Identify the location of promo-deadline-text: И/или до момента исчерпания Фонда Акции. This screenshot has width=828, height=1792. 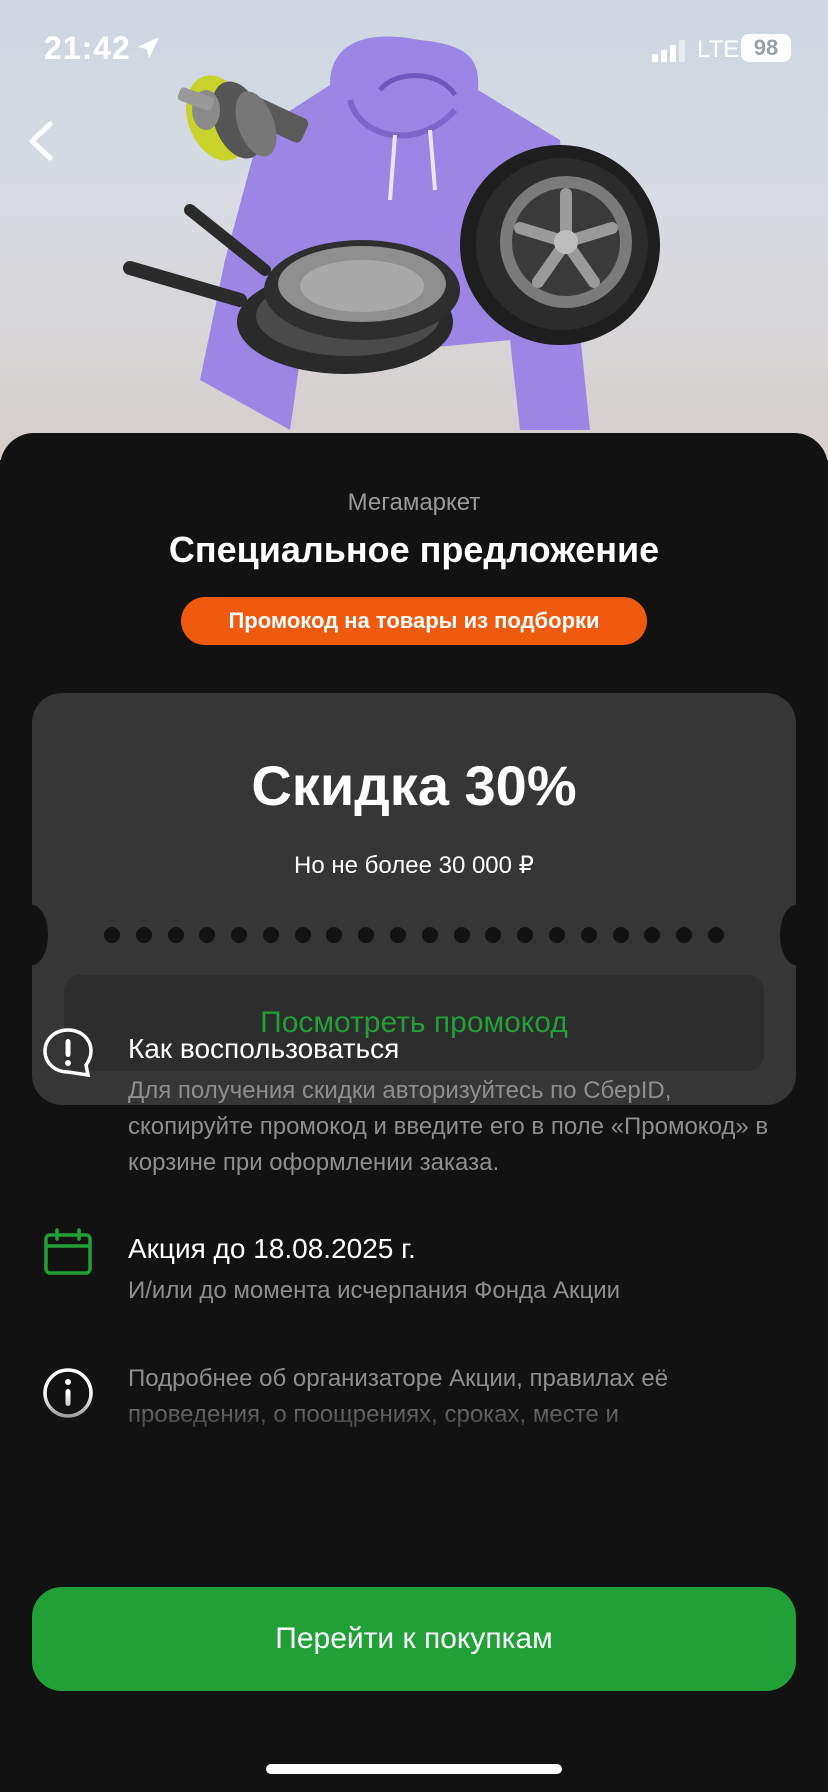
(374, 1290).